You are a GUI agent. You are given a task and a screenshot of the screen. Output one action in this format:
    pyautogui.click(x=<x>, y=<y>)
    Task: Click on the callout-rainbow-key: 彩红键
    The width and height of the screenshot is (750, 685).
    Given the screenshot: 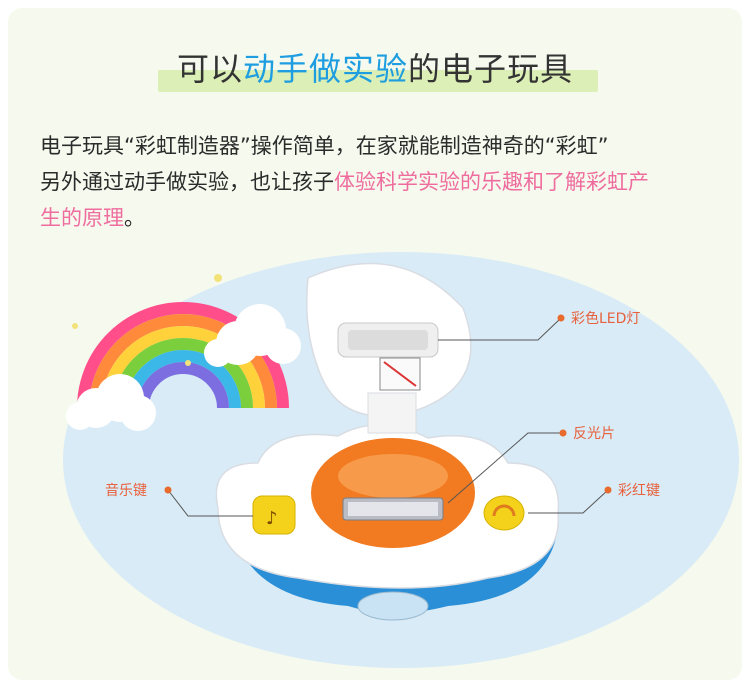 What is the action you would take?
    pyautogui.click(x=639, y=491)
    